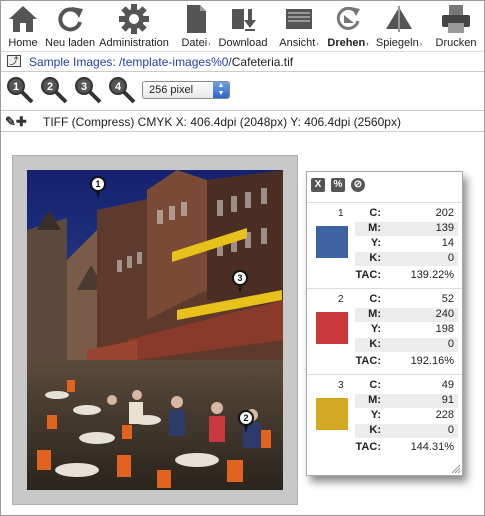  Describe the element at coordinates (411, 299) in the screenshot. I see `row-c: C: 52` at that location.